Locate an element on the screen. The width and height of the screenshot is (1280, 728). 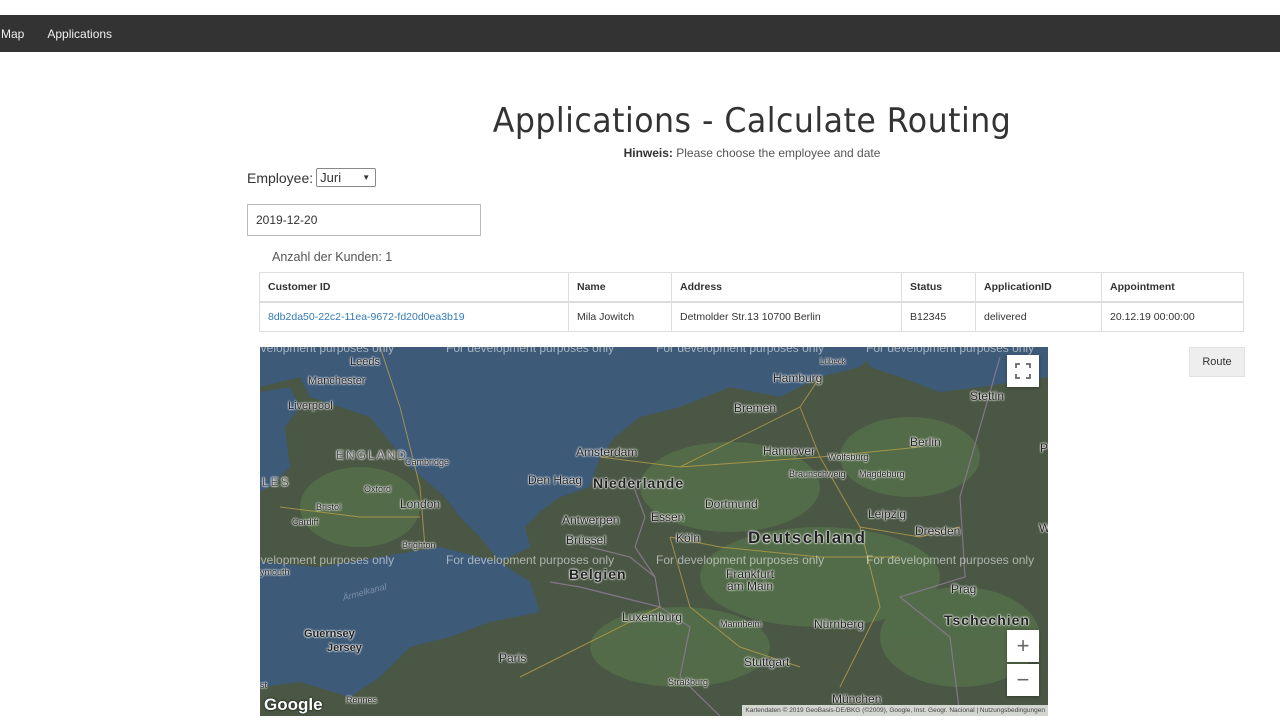
map-label-stettin: Stettin is located at coordinates (987, 396).